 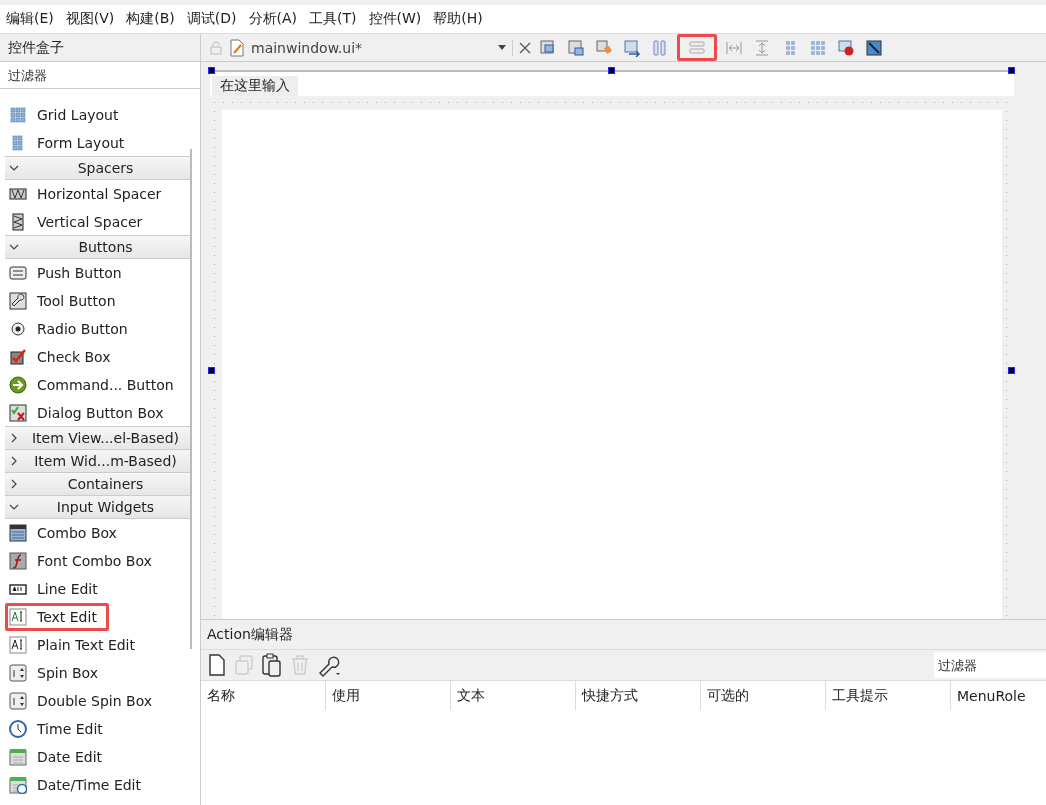 What do you see at coordinates (97, 385) in the screenshot?
I see `widget-item: Command... Button` at bounding box center [97, 385].